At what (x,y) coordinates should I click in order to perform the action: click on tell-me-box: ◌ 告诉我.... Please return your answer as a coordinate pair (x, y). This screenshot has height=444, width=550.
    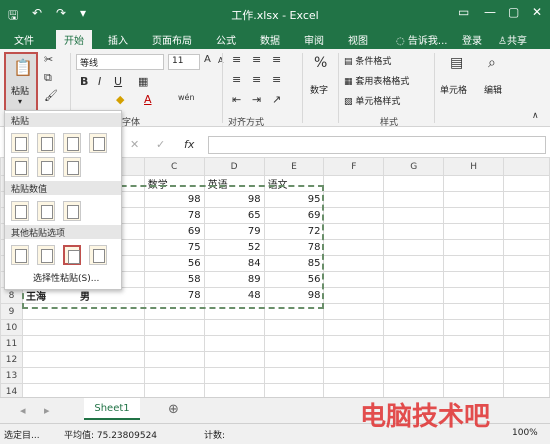
    Looking at the image, I should click on (421, 39).